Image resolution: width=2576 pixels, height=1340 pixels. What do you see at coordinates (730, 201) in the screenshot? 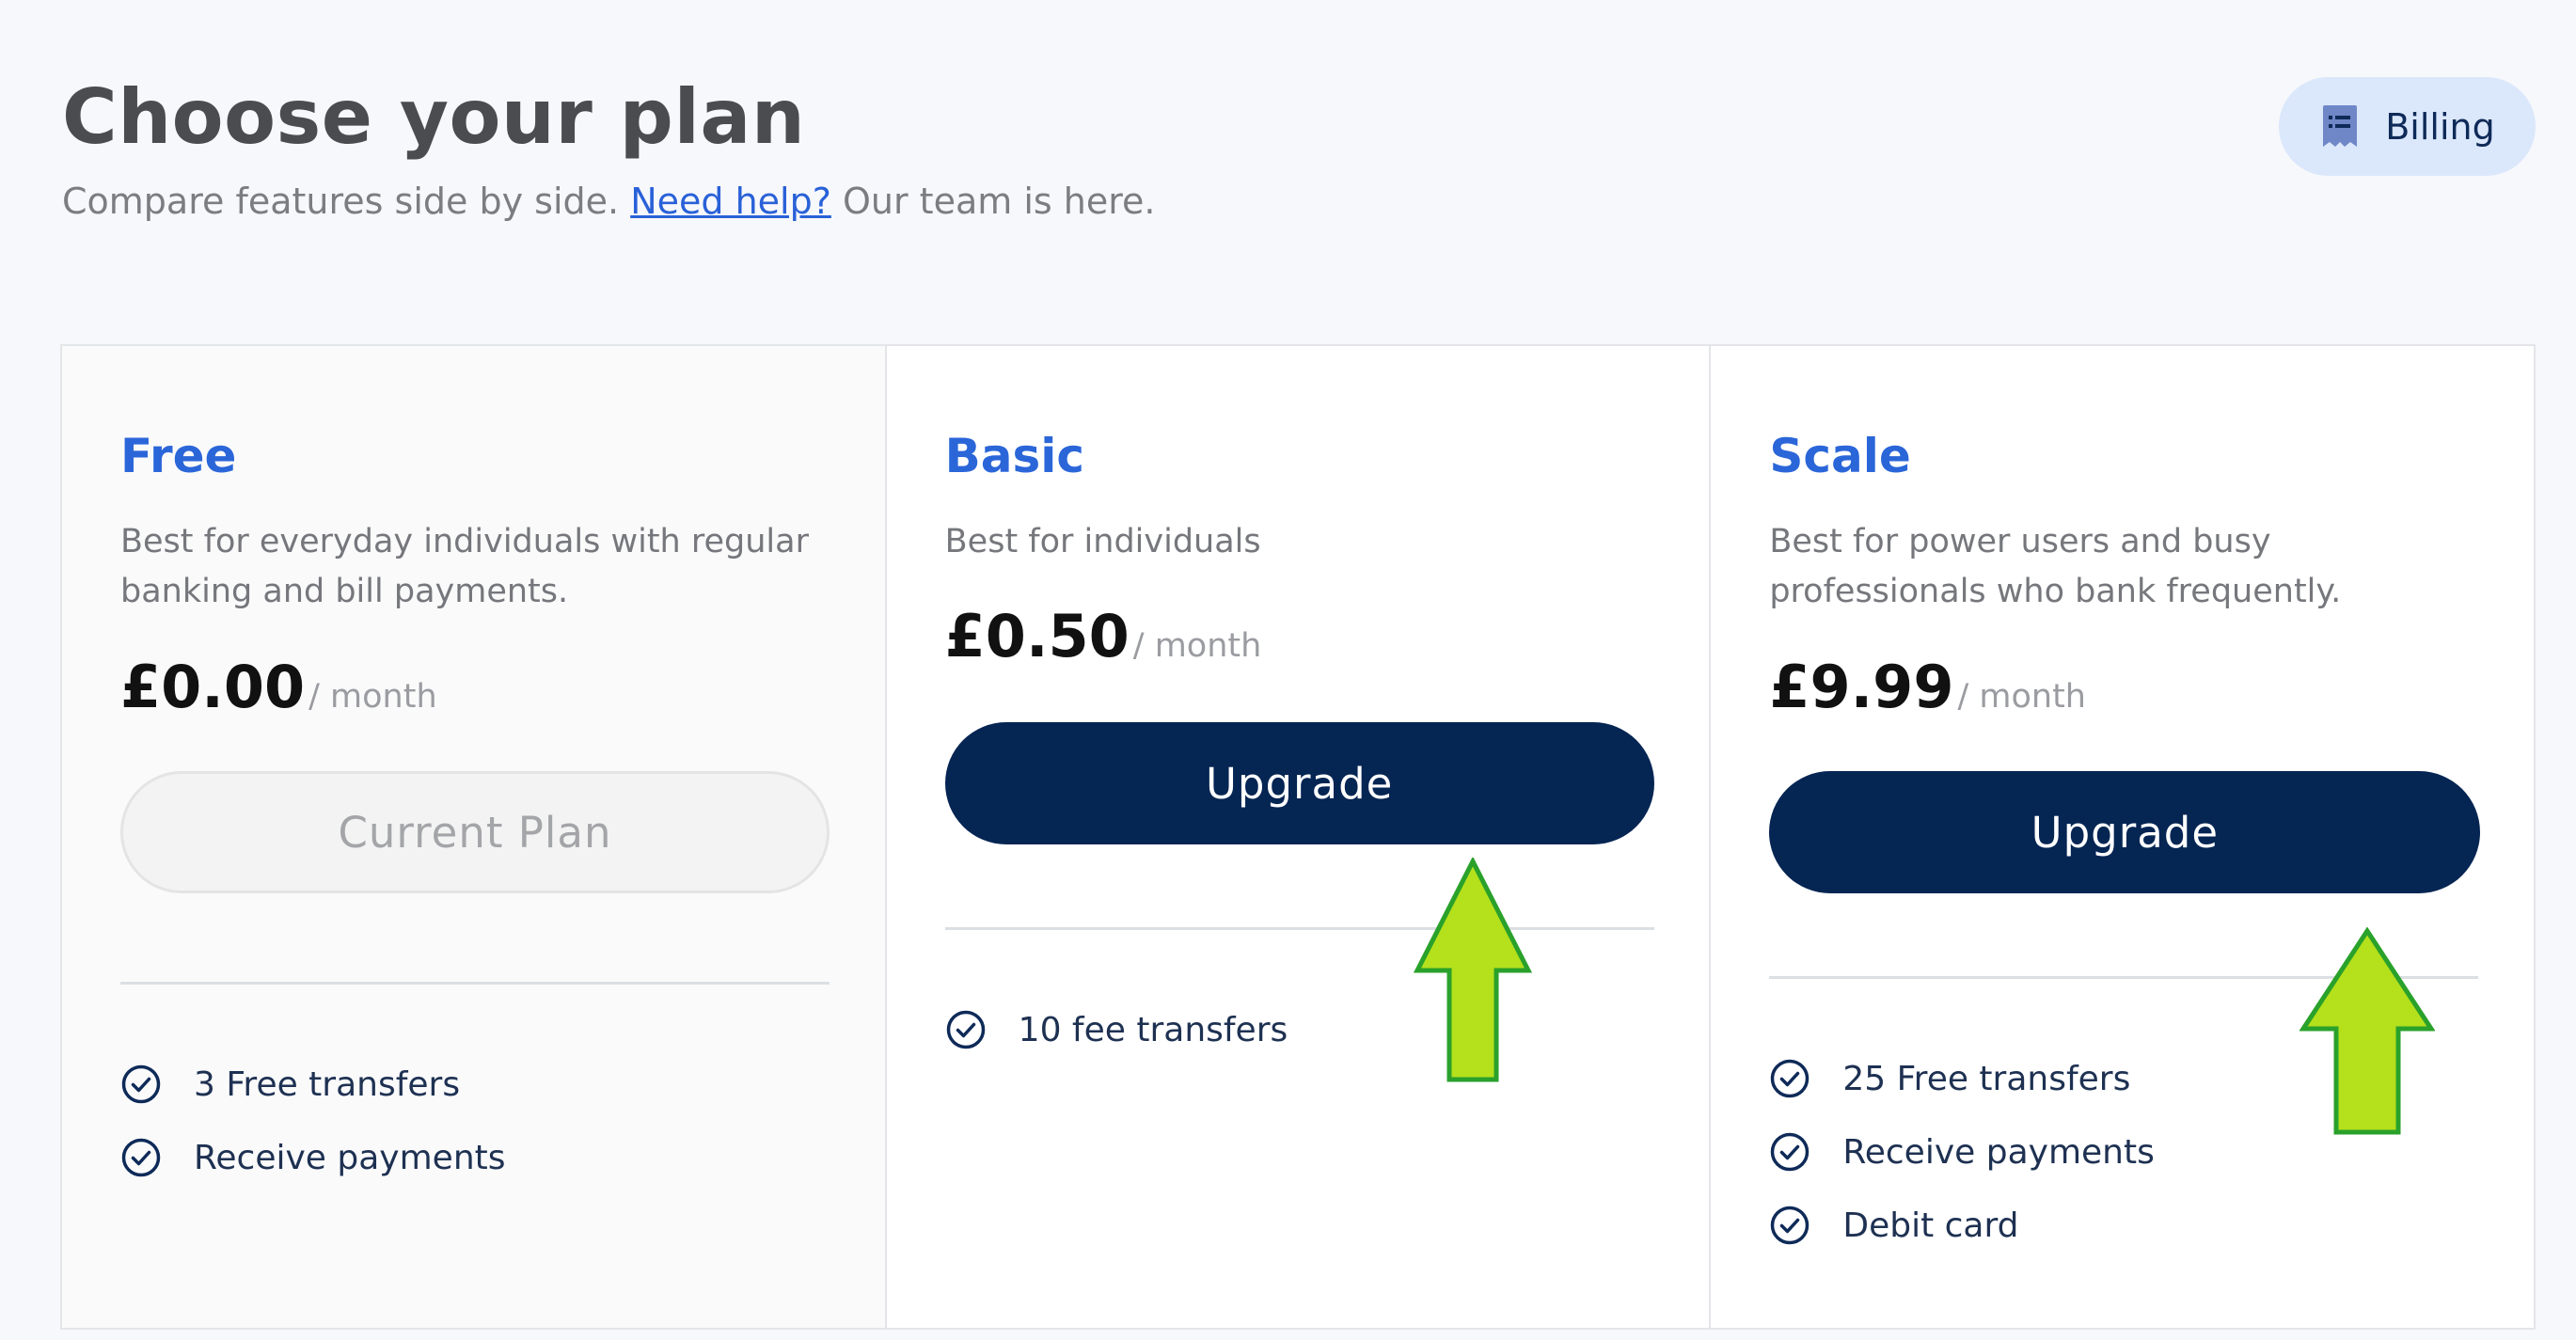
I see `need-help-link: Need help?` at bounding box center [730, 201].